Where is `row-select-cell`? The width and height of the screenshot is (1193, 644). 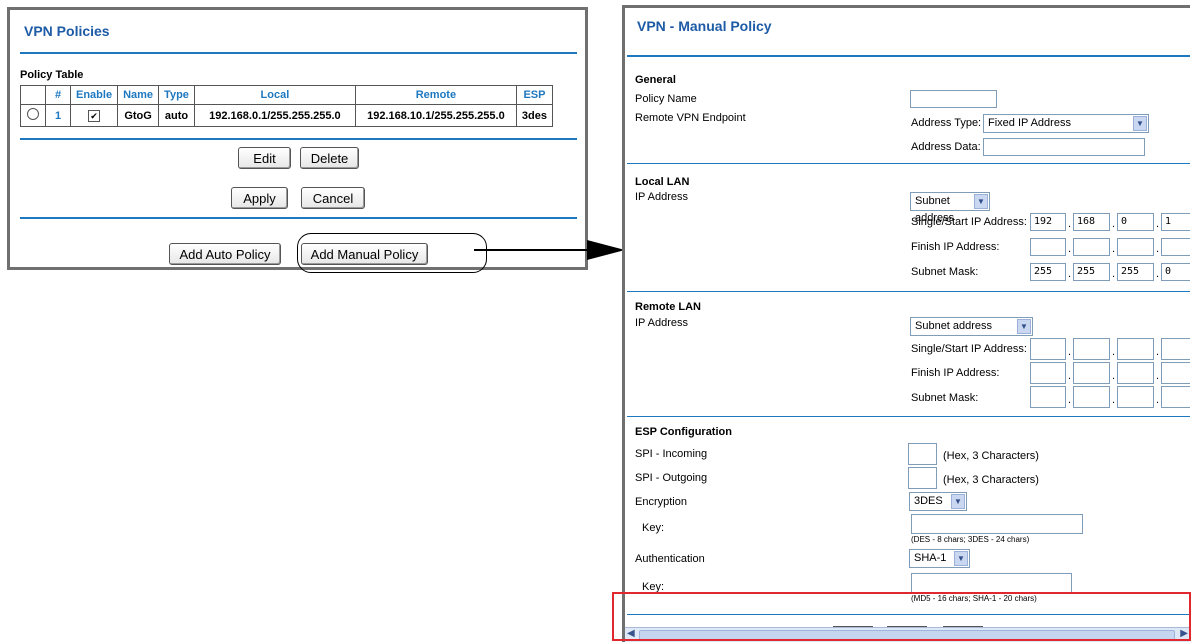 row-select-cell is located at coordinates (33, 115).